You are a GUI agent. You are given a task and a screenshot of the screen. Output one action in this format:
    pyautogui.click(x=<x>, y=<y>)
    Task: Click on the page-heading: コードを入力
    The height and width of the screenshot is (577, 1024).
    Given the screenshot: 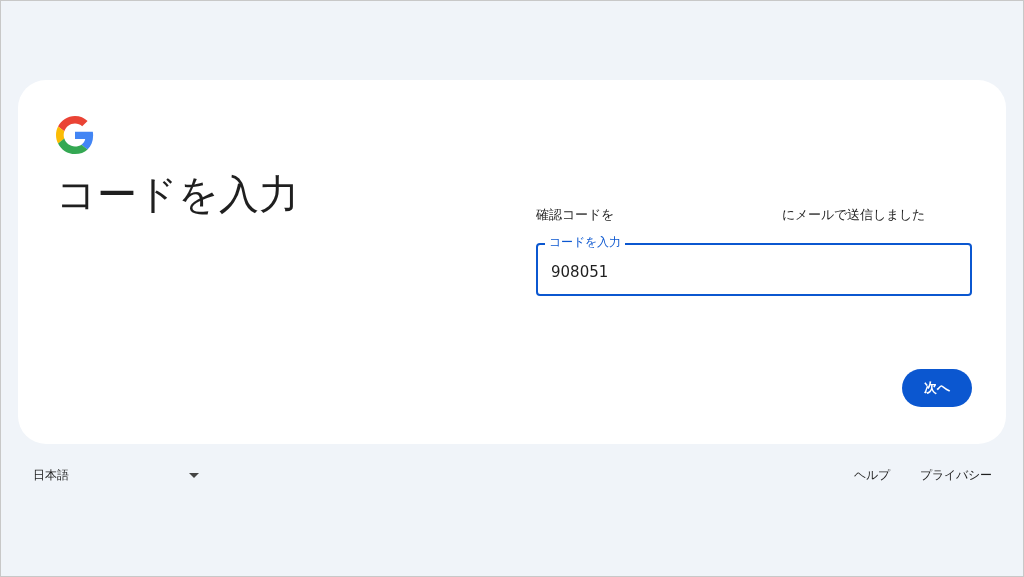 What is the action you would take?
    pyautogui.click(x=178, y=194)
    